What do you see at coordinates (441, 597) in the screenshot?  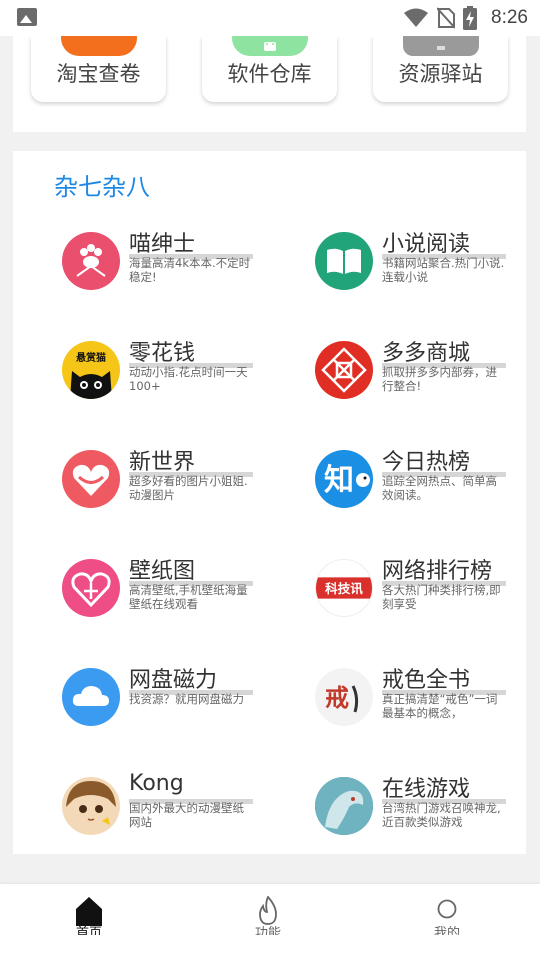 I see `item-description: 各大热门种类排行榜,即刻享受` at bounding box center [441, 597].